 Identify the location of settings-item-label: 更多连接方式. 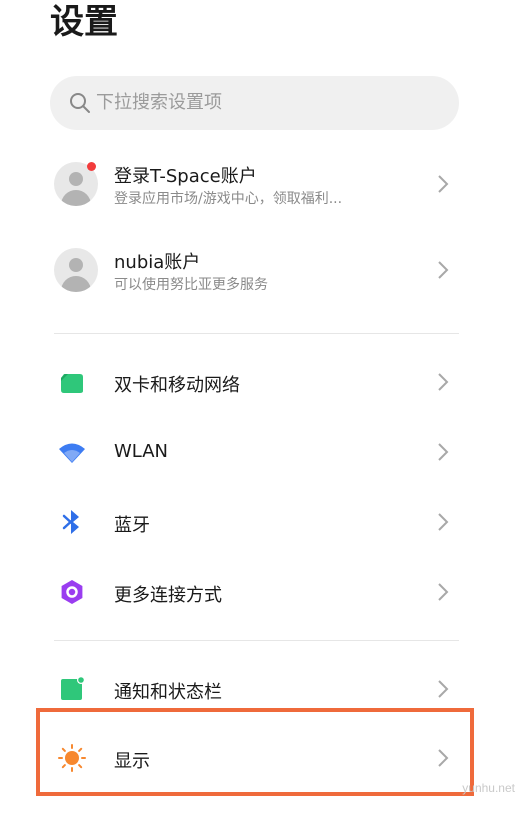
(168, 595).